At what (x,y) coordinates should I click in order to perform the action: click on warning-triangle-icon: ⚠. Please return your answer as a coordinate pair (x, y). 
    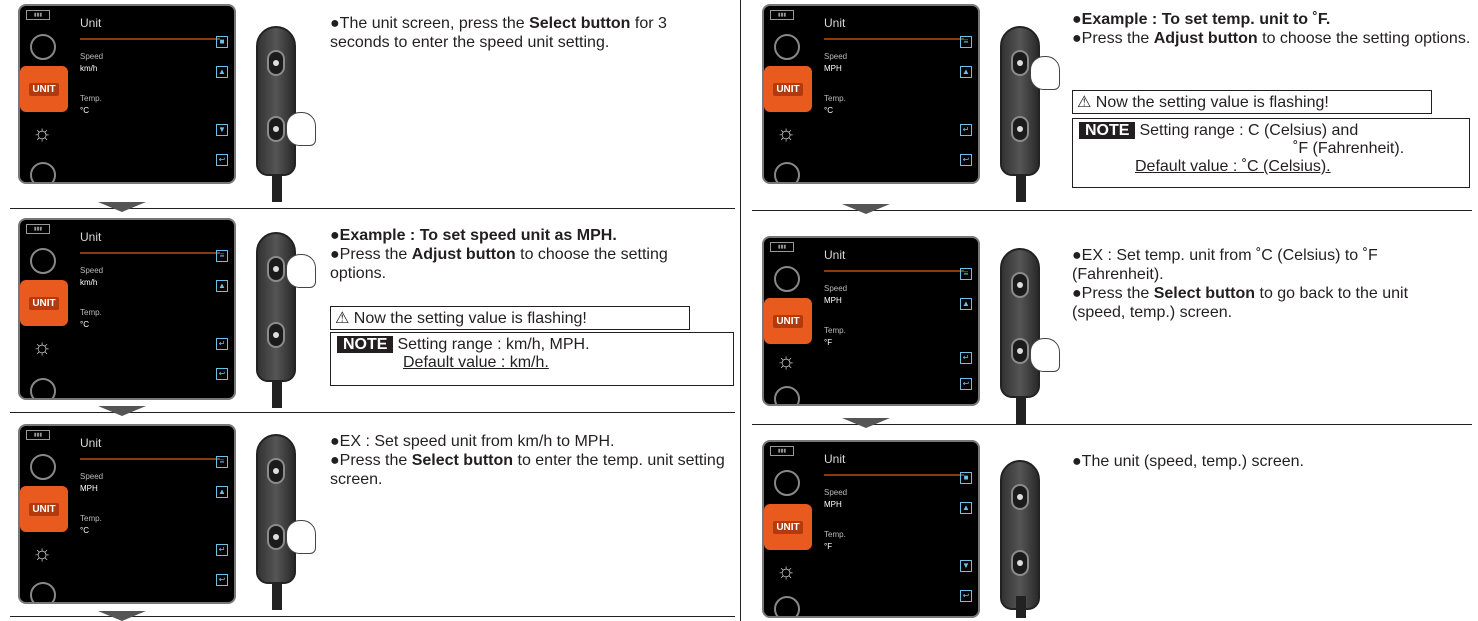
    Looking at the image, I should click on (1084, 102).